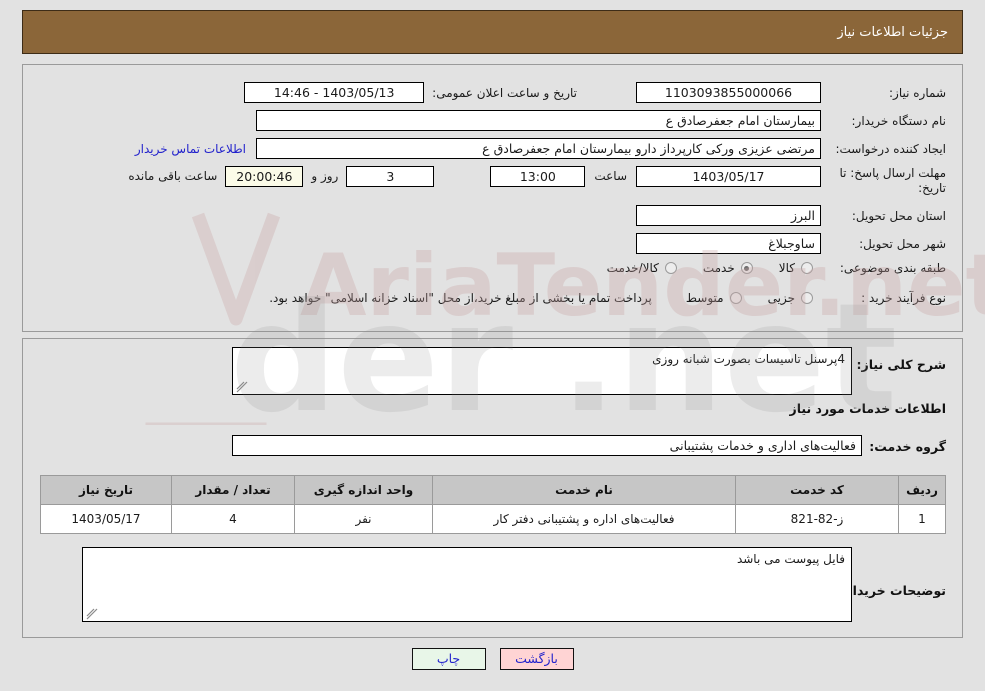  What do you see at coordinates (922, 519) in the screenshot?
I see `cell-index: 1` at bounding box center [922, 519].